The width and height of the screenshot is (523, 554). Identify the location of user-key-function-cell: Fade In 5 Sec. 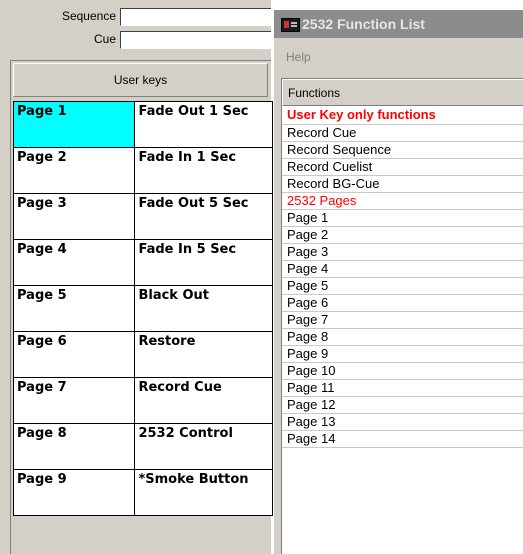
(203, 262).